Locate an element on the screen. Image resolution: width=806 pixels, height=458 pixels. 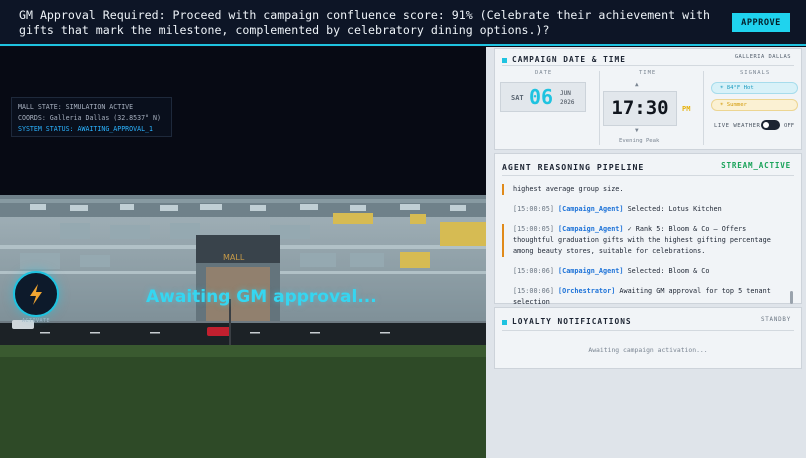
date-label: DATE is located at coordinates (544, 73).